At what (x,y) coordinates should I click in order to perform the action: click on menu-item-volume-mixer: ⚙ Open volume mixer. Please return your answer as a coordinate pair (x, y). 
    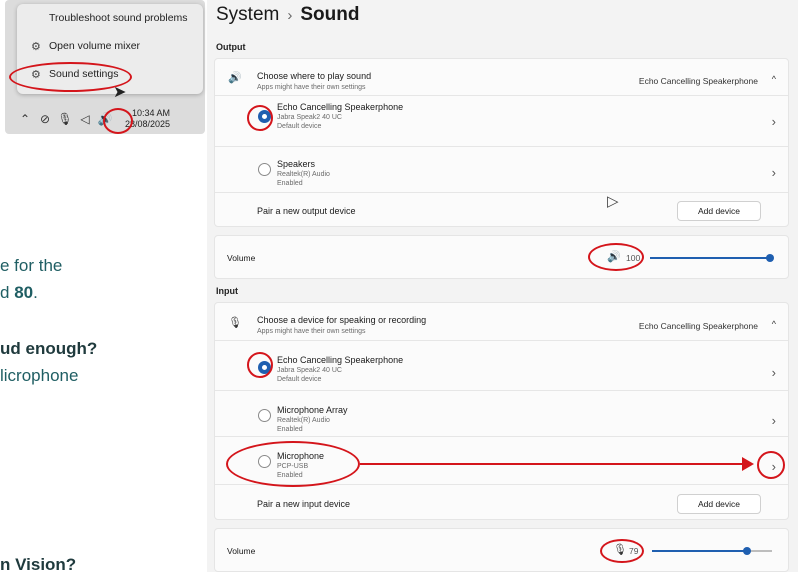
    Looking at the image, I should click on (110, 46).